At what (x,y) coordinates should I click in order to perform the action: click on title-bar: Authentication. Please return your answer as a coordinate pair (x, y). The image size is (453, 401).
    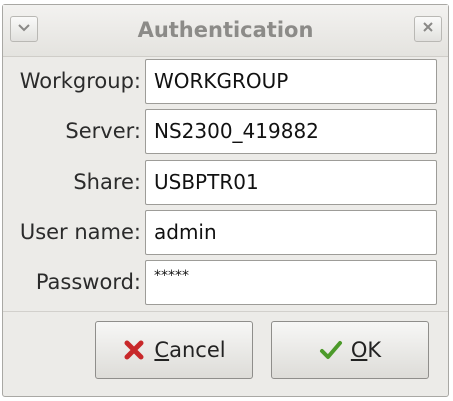
    Looking at the image, I should click on (225, 31).